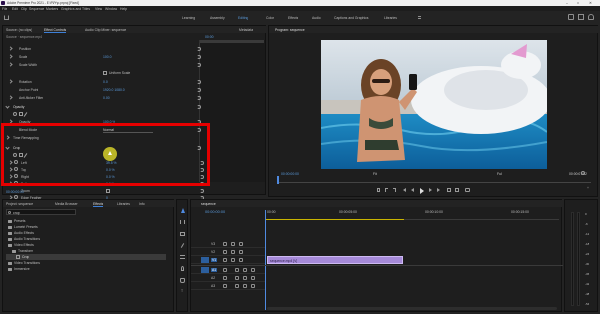 This screenshot has height=314, width=600. Describe the element at coordinates (182, 268) in the screenshot. I see `pen-tool-icon` at that location.